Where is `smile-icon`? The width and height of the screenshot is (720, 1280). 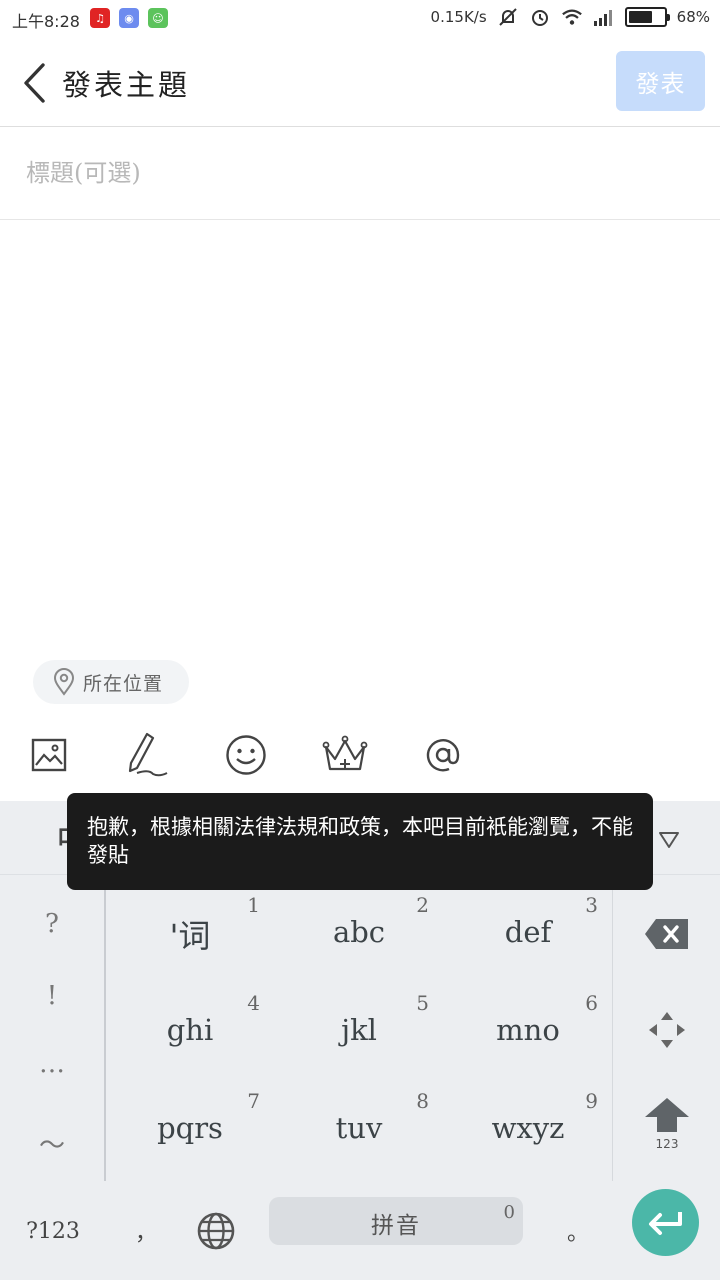
smile-icon is located at coordinates (246, 755).